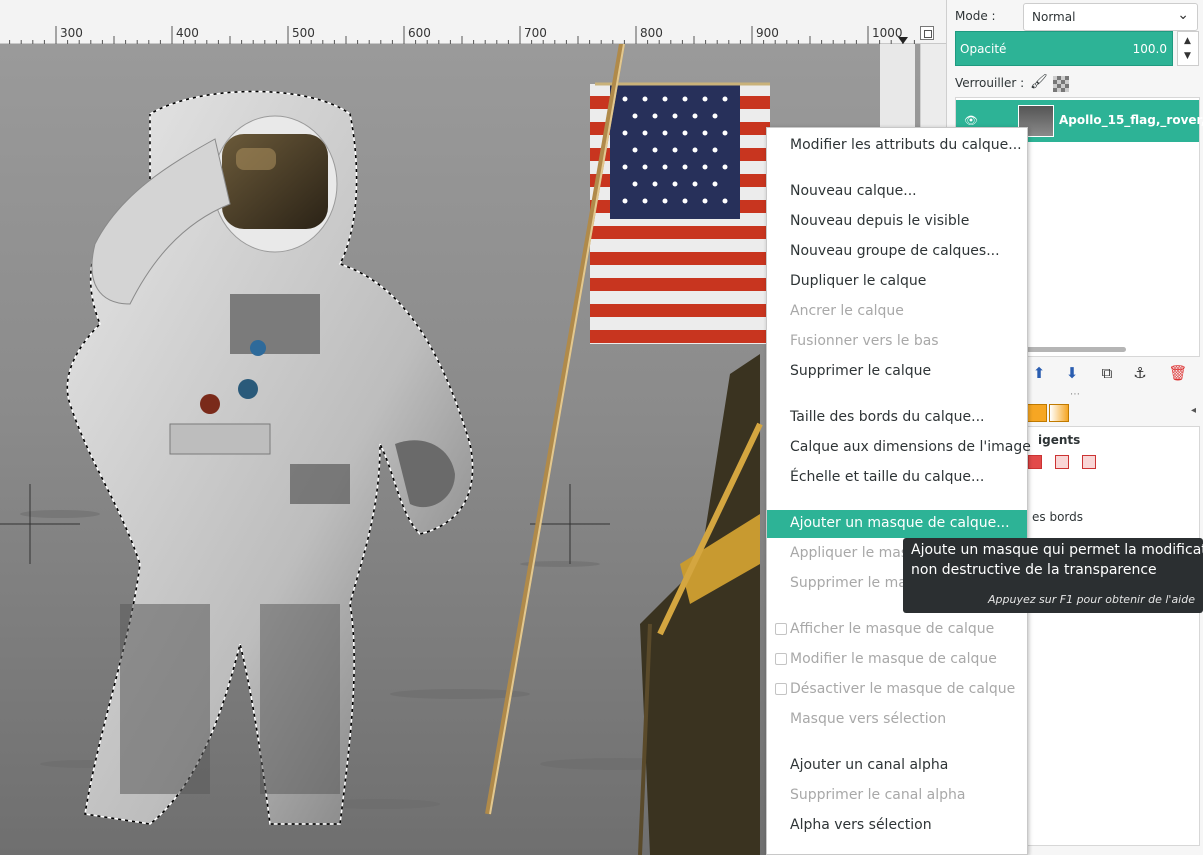 The image size is (1203, 855). What do you see at coordinates (864, 341) in the screenshot?
I see `menu-item-label: Fusionner vers le bas` at bounding box center [864, 341].